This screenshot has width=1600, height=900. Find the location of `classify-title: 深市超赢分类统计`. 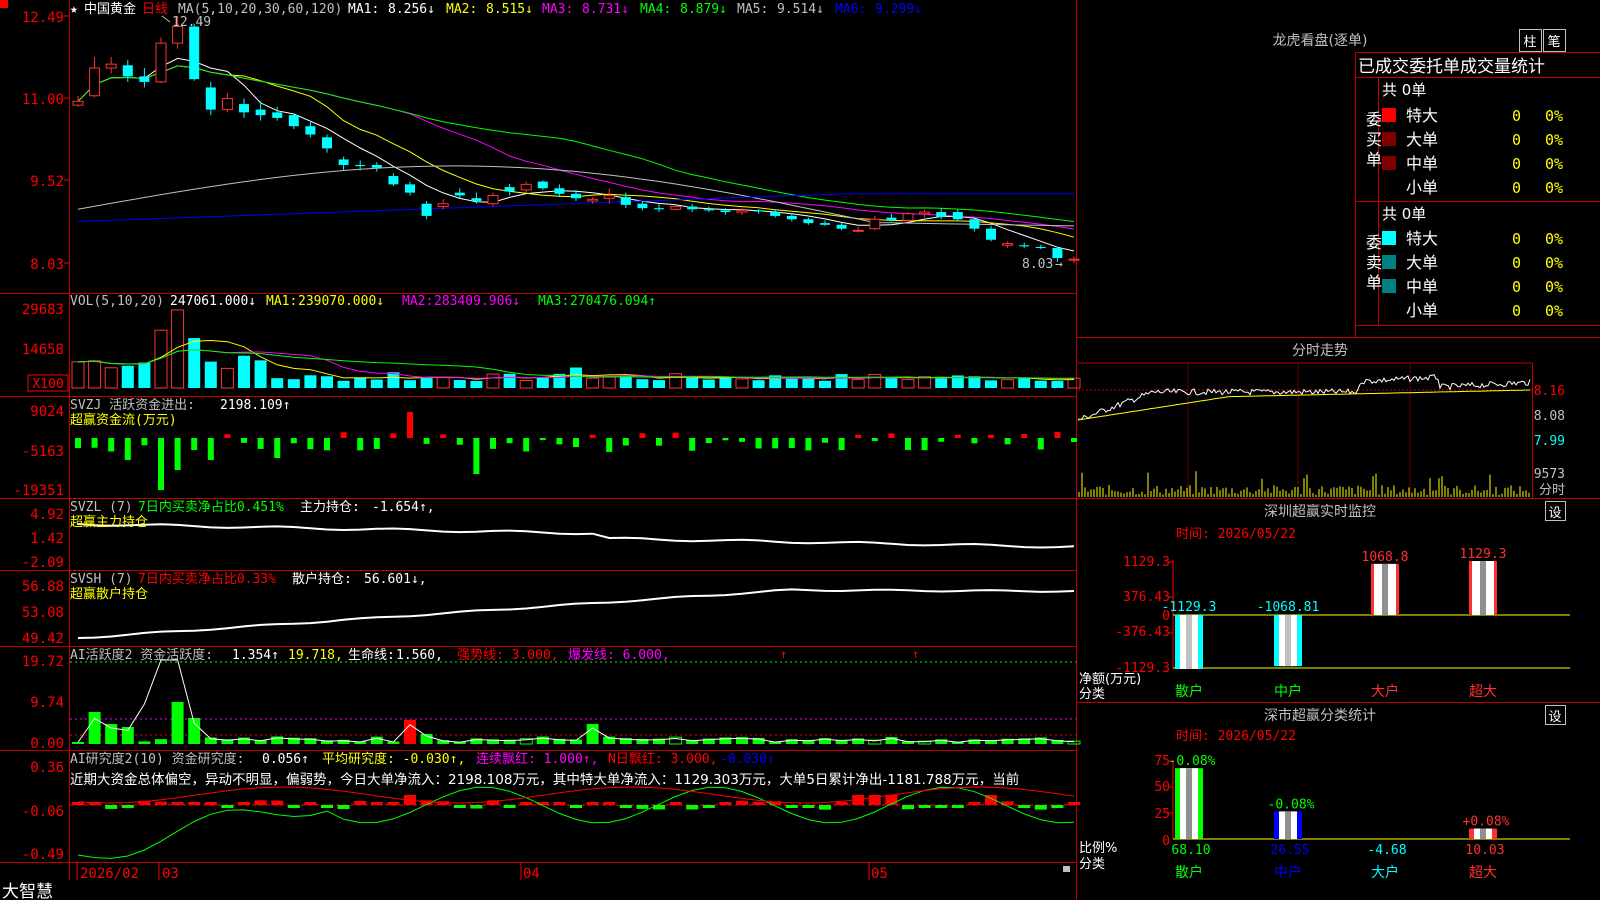

classify-title: 深市超赢分类统计 is located at coordinates (1320, 715).